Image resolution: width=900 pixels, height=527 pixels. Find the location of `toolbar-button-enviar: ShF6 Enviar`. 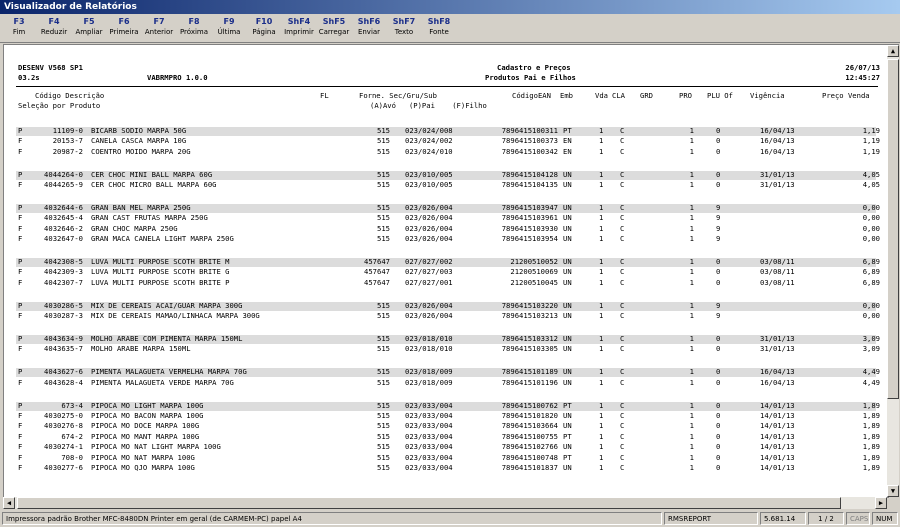

toolbar-button-enviar: ShF6 Enviar is located at coordinates (369, 27).